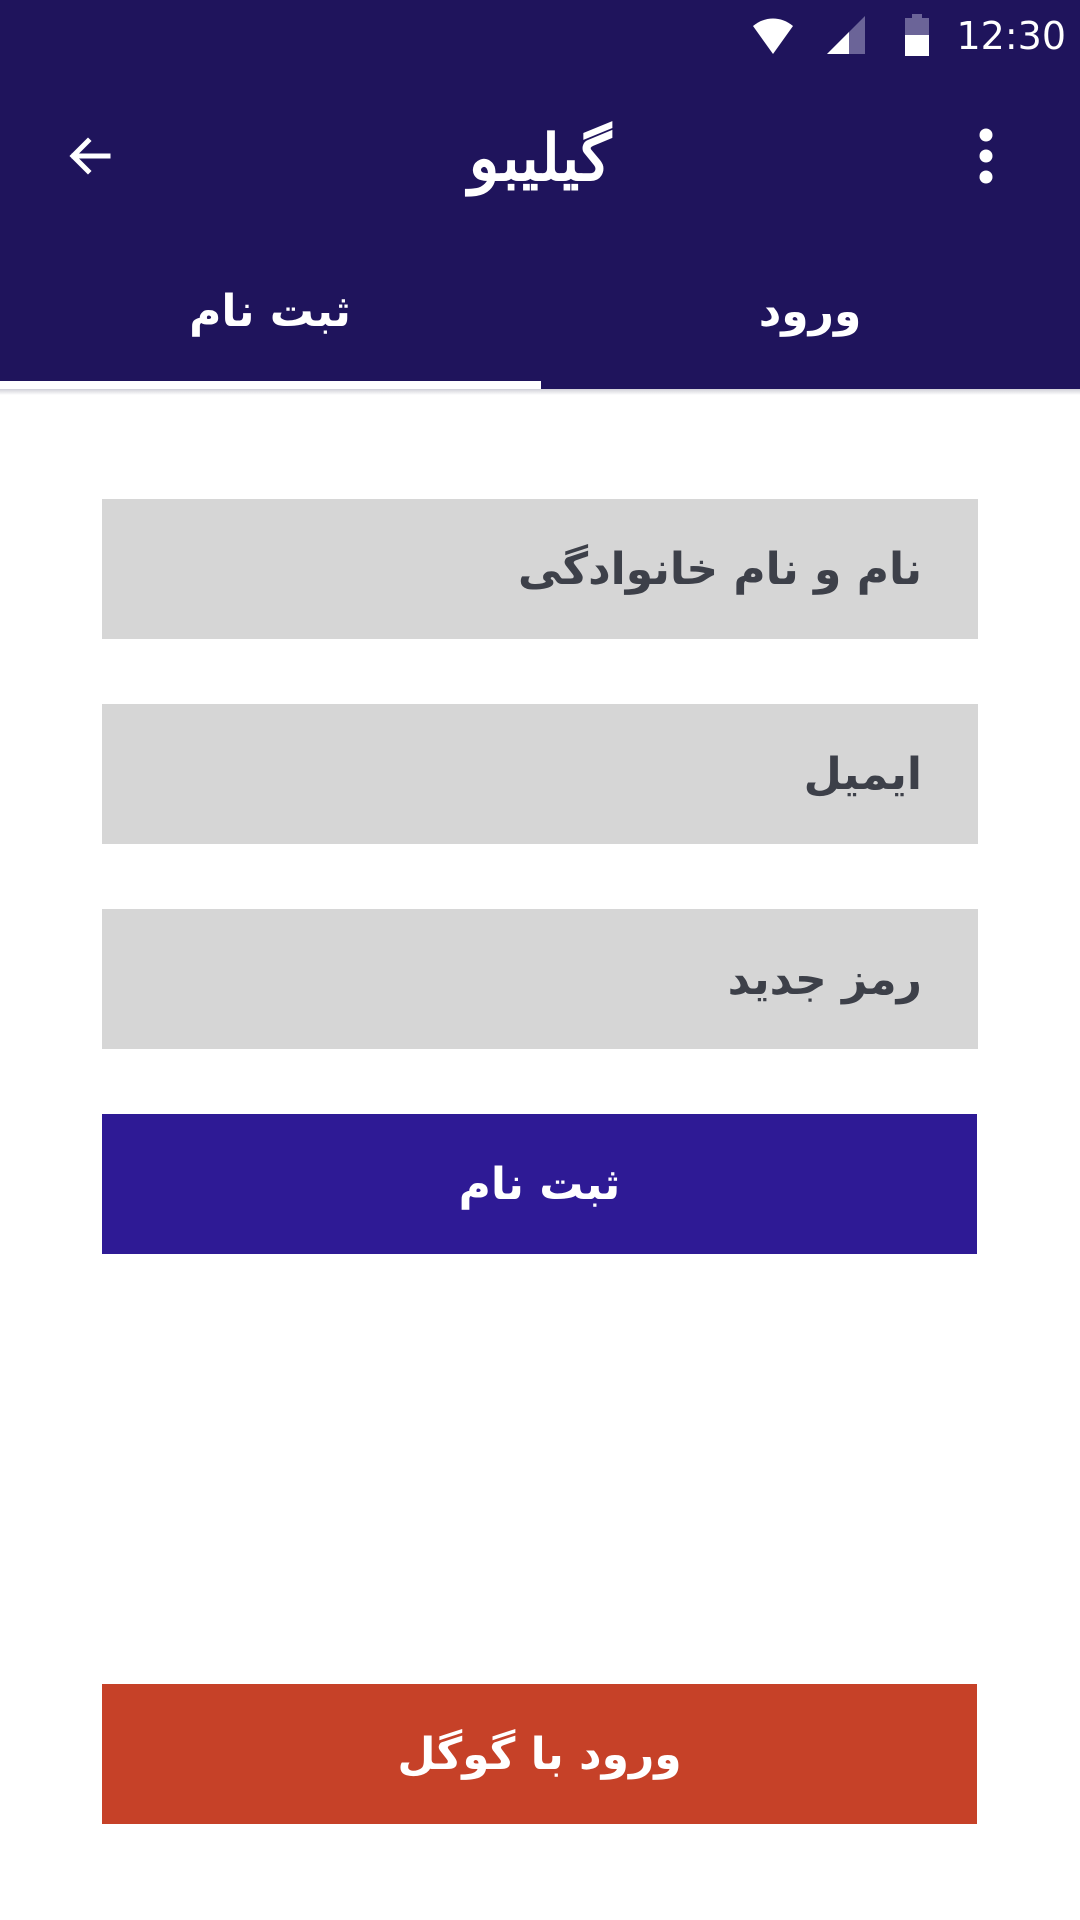 This screenshot has width=1080, height=1920. What do you see at coordinates (270, 385) in the screenshot?
I see `tab-indicator` at bounding box center [270, 385].